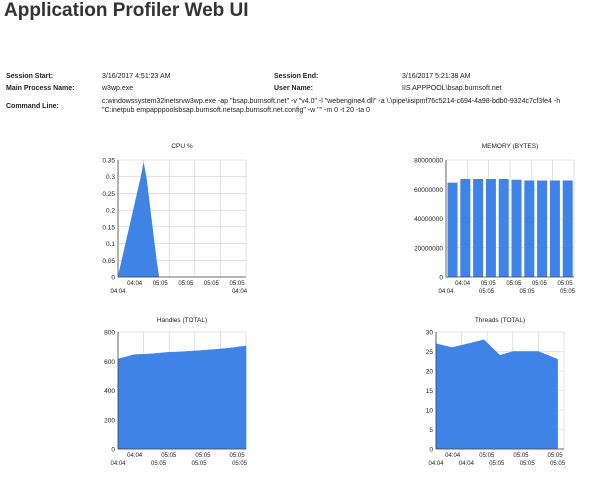  What do you see at coordinates (30, 76) in the screenshot?
I see `session-start-label: Session Start:` at bounding box center [30, 76].